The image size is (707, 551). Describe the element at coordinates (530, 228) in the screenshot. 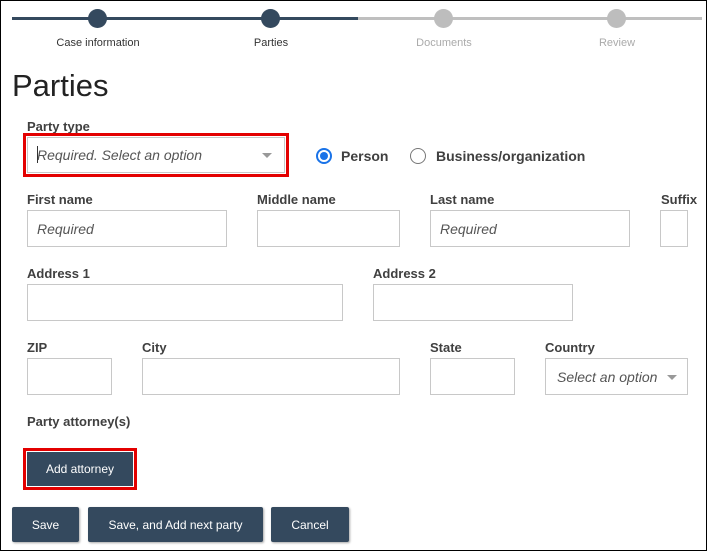

I see `last-name-field: Required` at that location.